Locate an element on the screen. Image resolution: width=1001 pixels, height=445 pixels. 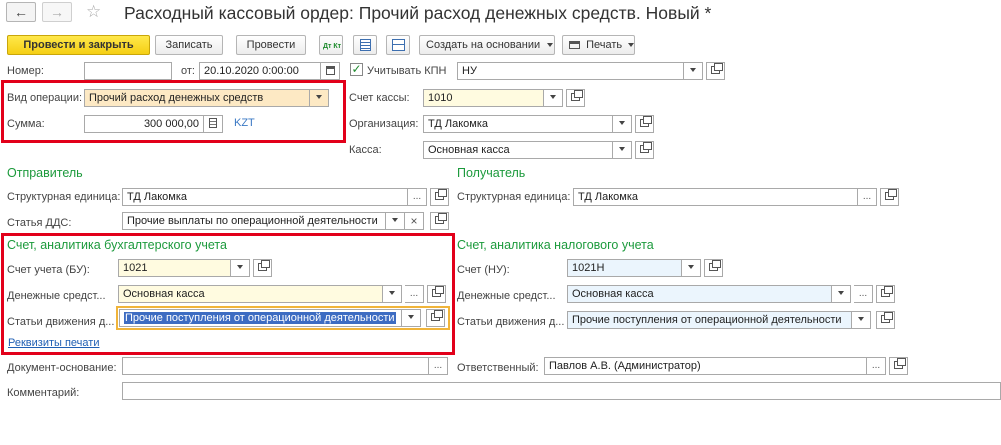
receiver-unit-open-button is located at coordinates (889, 197).